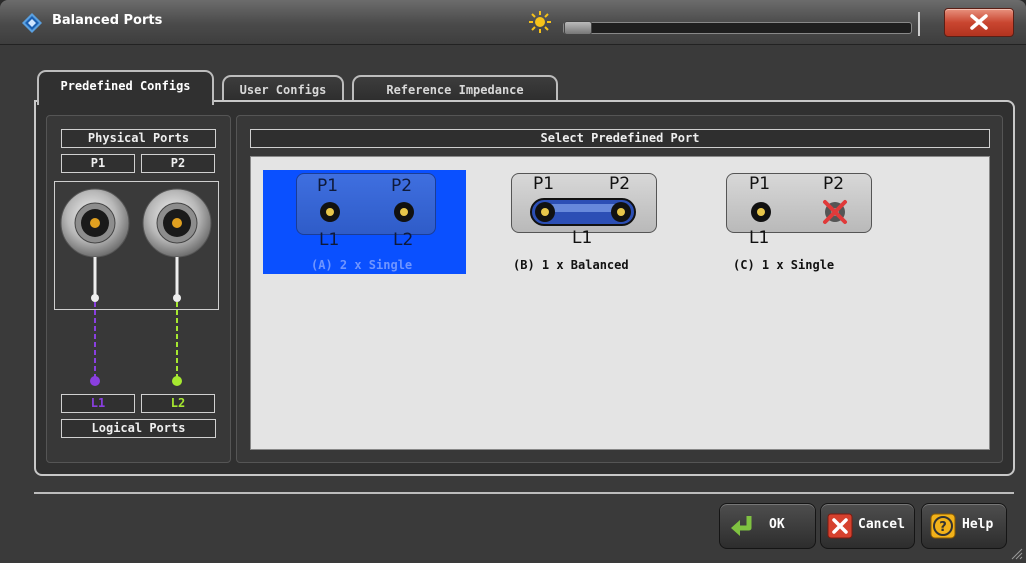 Image resolution: width=1026 pixels, height=563 pixels. What do you see at coordinates (799, 203) in the screenshot?
I see `option-c-port-box` at bounding box center [799, 203].